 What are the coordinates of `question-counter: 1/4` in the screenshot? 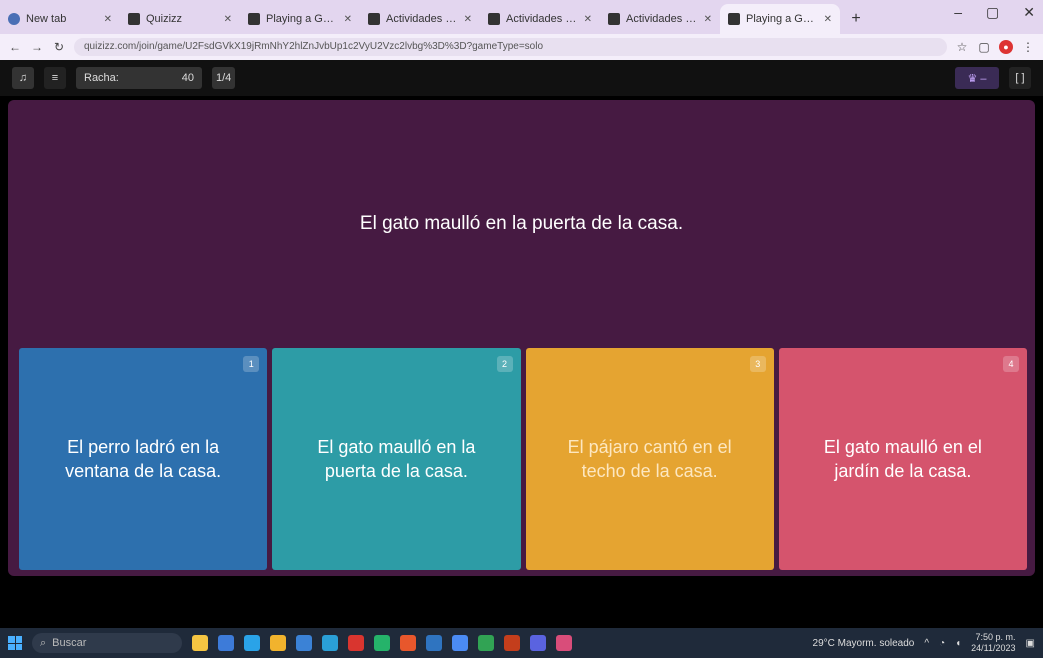 It's located at (224, 78).